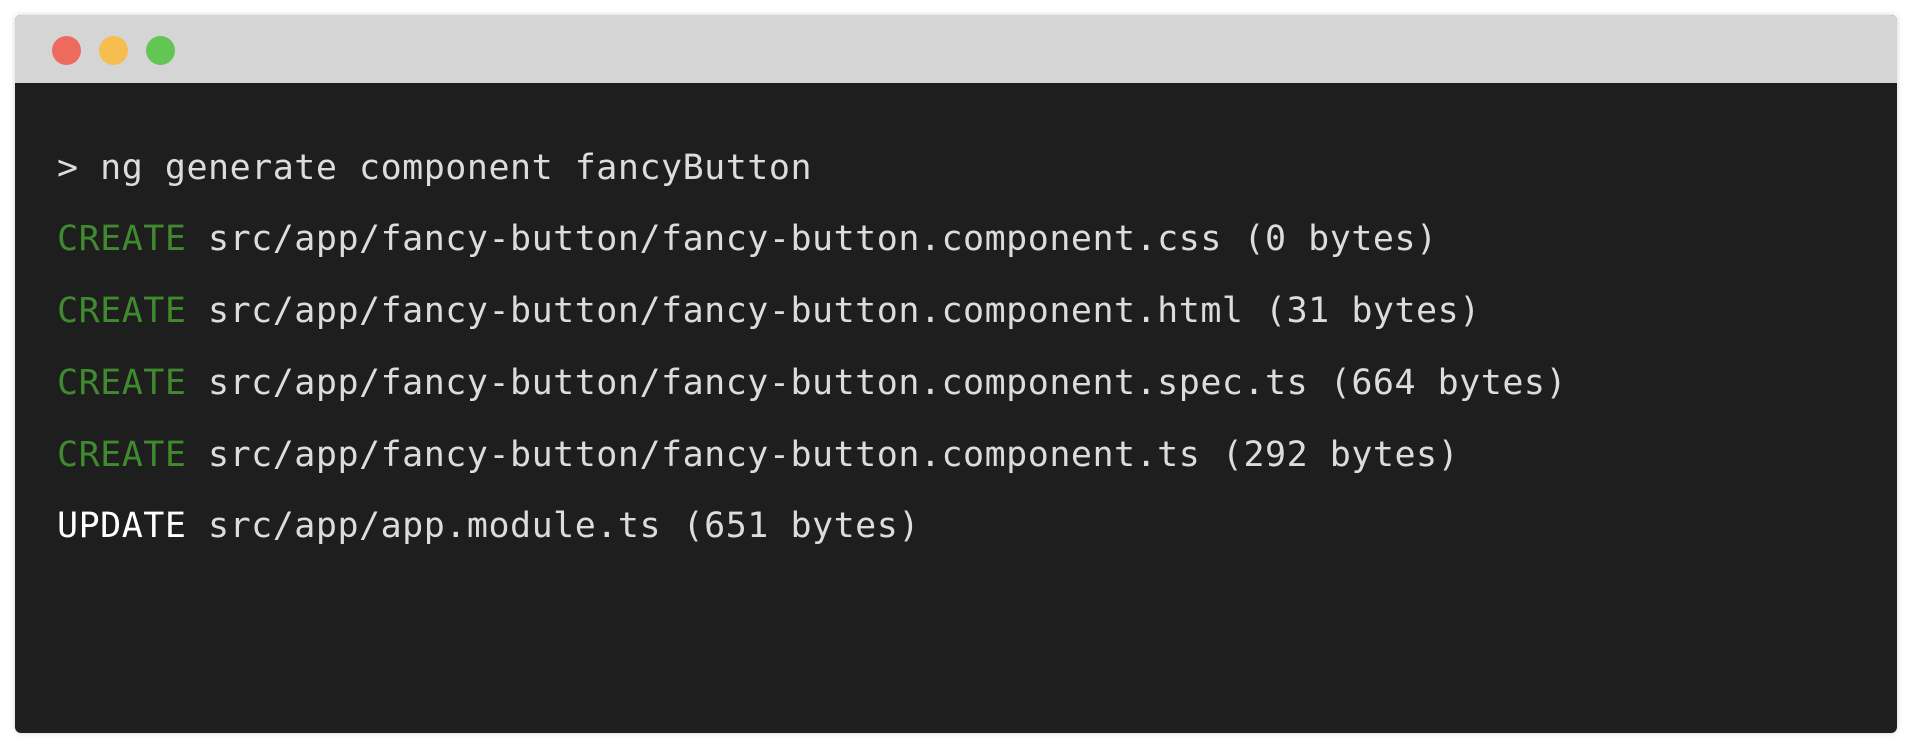 This screenshot has width=1912, height=748. What do you see at coordinates (113, 50) in the screenshot?
I see `minimize-button` at bounding box center [113, 50].